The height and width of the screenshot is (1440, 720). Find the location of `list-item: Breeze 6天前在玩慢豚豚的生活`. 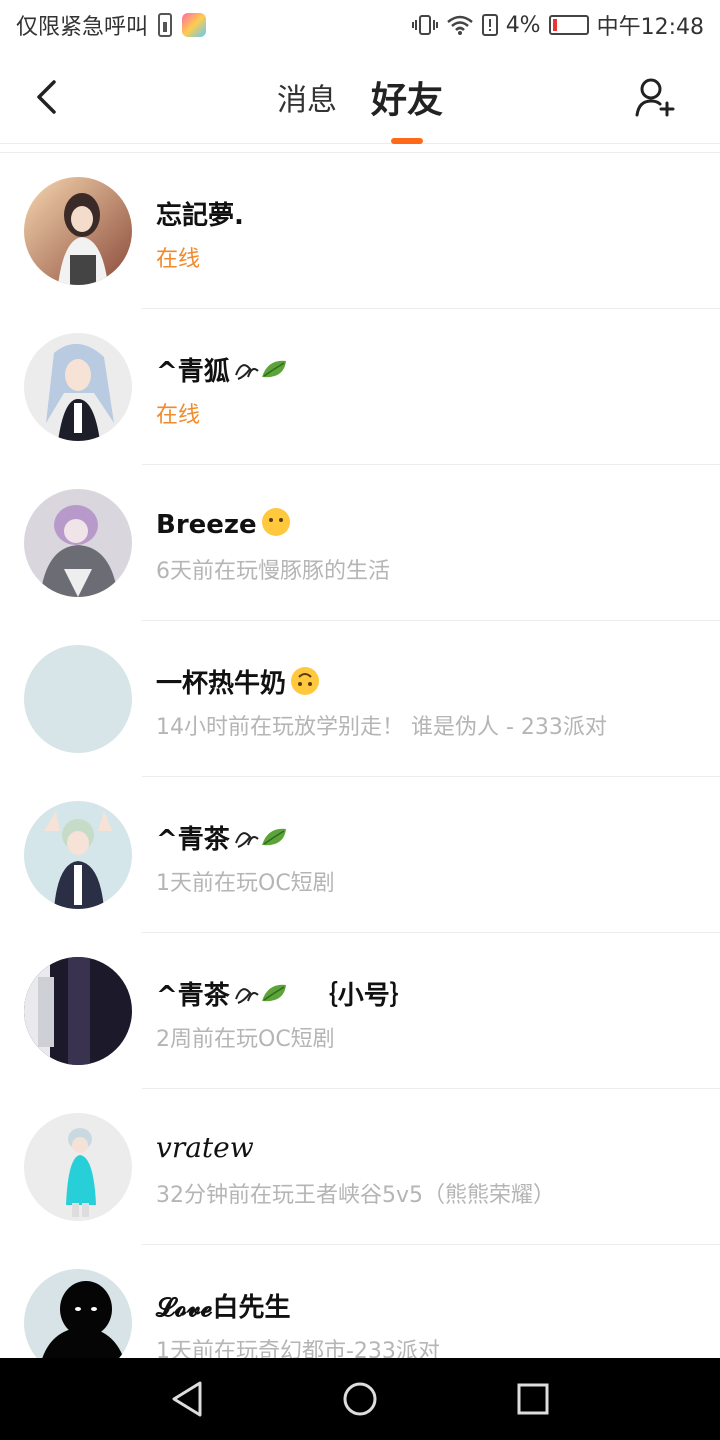

list-item: Breeze 6天前在玩慢豚豚的生活 is located at coordinates (360, 543).